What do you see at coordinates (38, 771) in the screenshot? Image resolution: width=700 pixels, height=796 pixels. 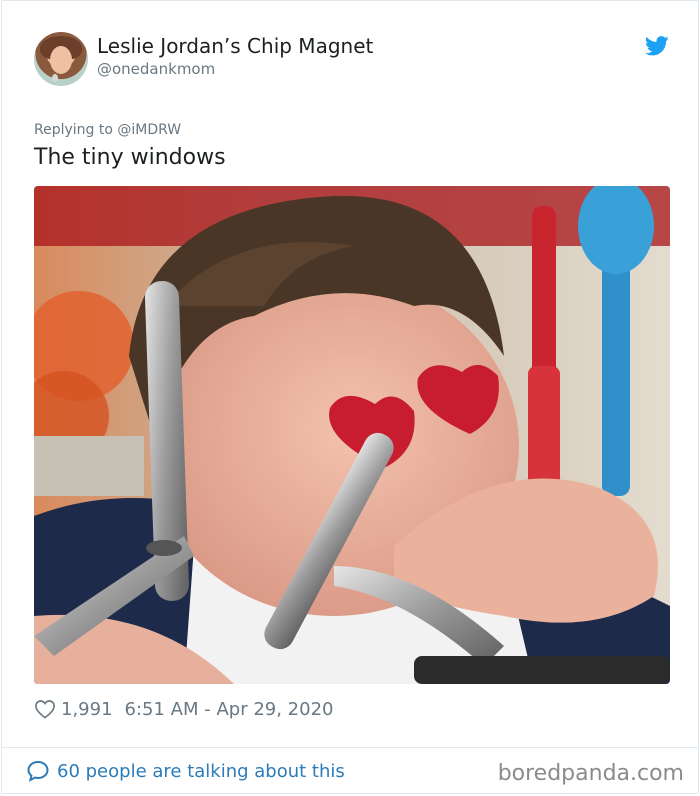 I see `speech-bubble-icon` at bounding box center [38, 771].